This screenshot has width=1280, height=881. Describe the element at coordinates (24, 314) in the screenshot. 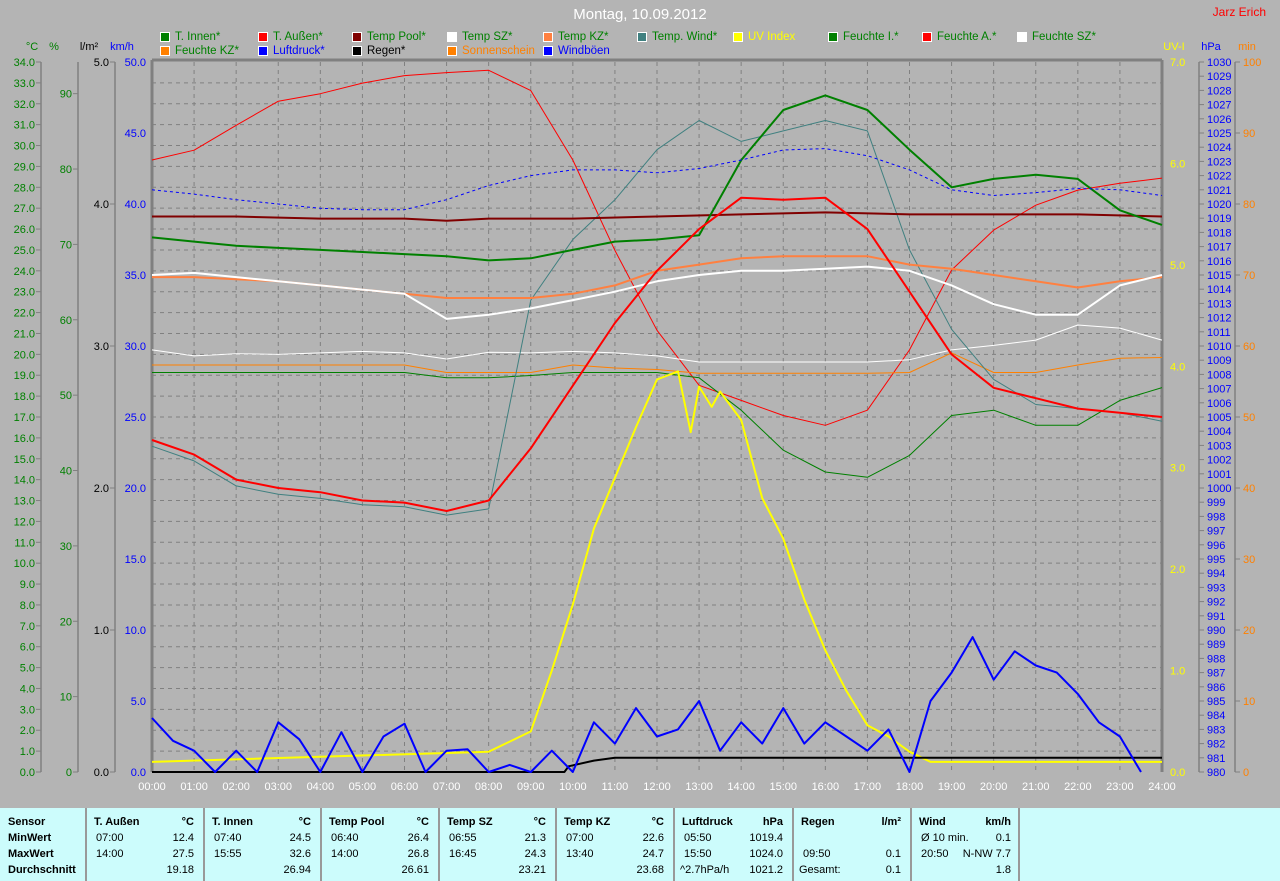

I see `axis-tick-label-temp: 22.0` at that location.